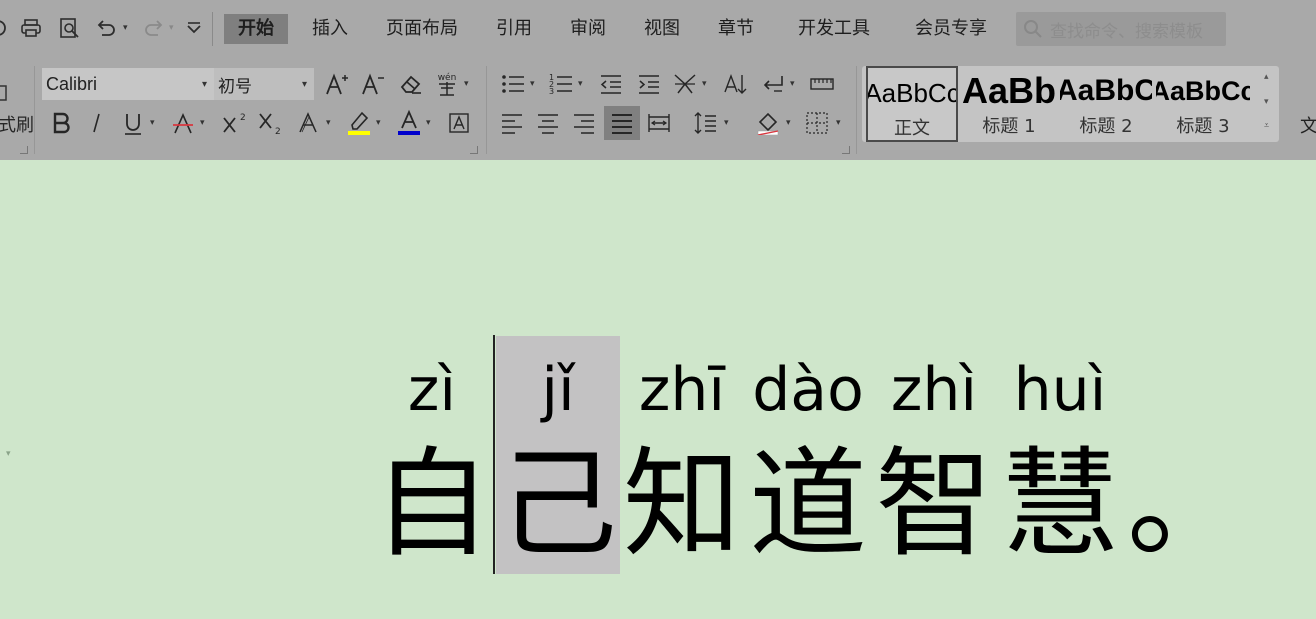 The width and height of the screenshot is (1316, 619). I want to click on superscript-icon: 2, so click(234, 123).